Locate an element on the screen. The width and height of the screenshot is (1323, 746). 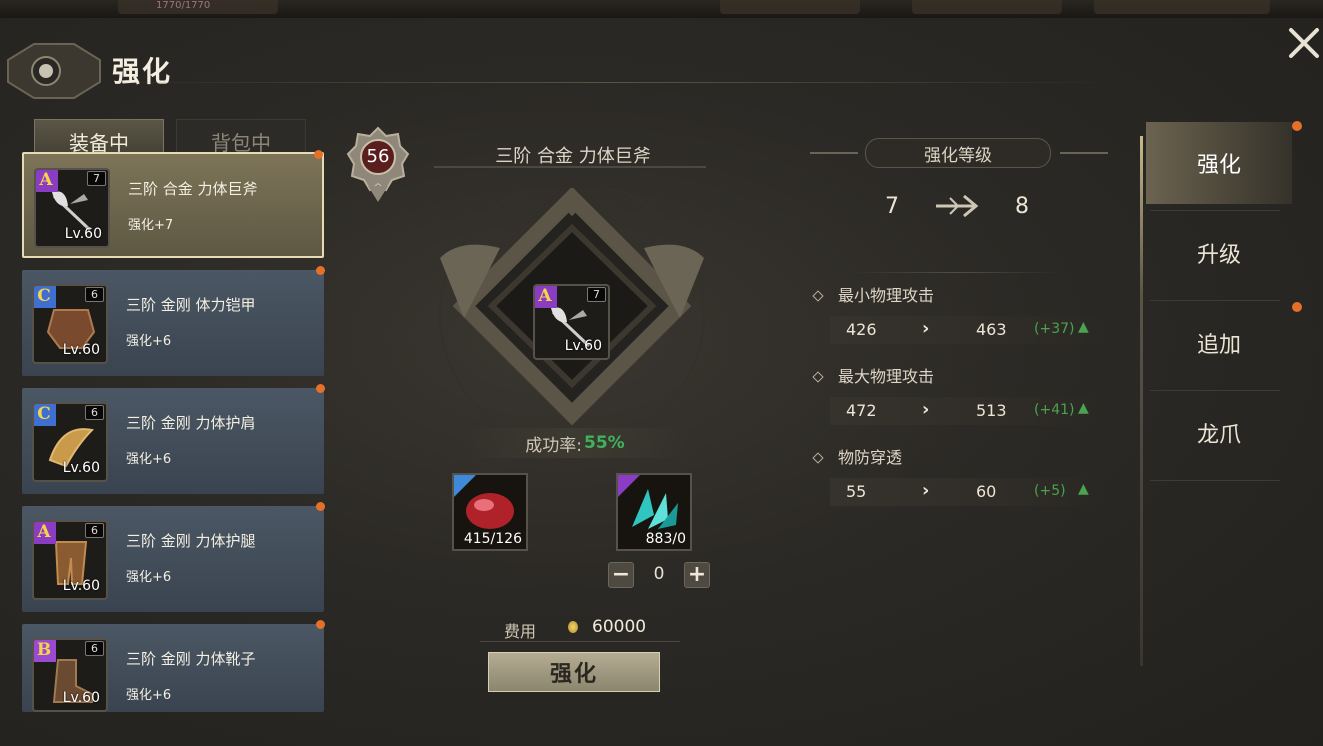
stat-delta: (+5) is located at coordinates (1050, 491).